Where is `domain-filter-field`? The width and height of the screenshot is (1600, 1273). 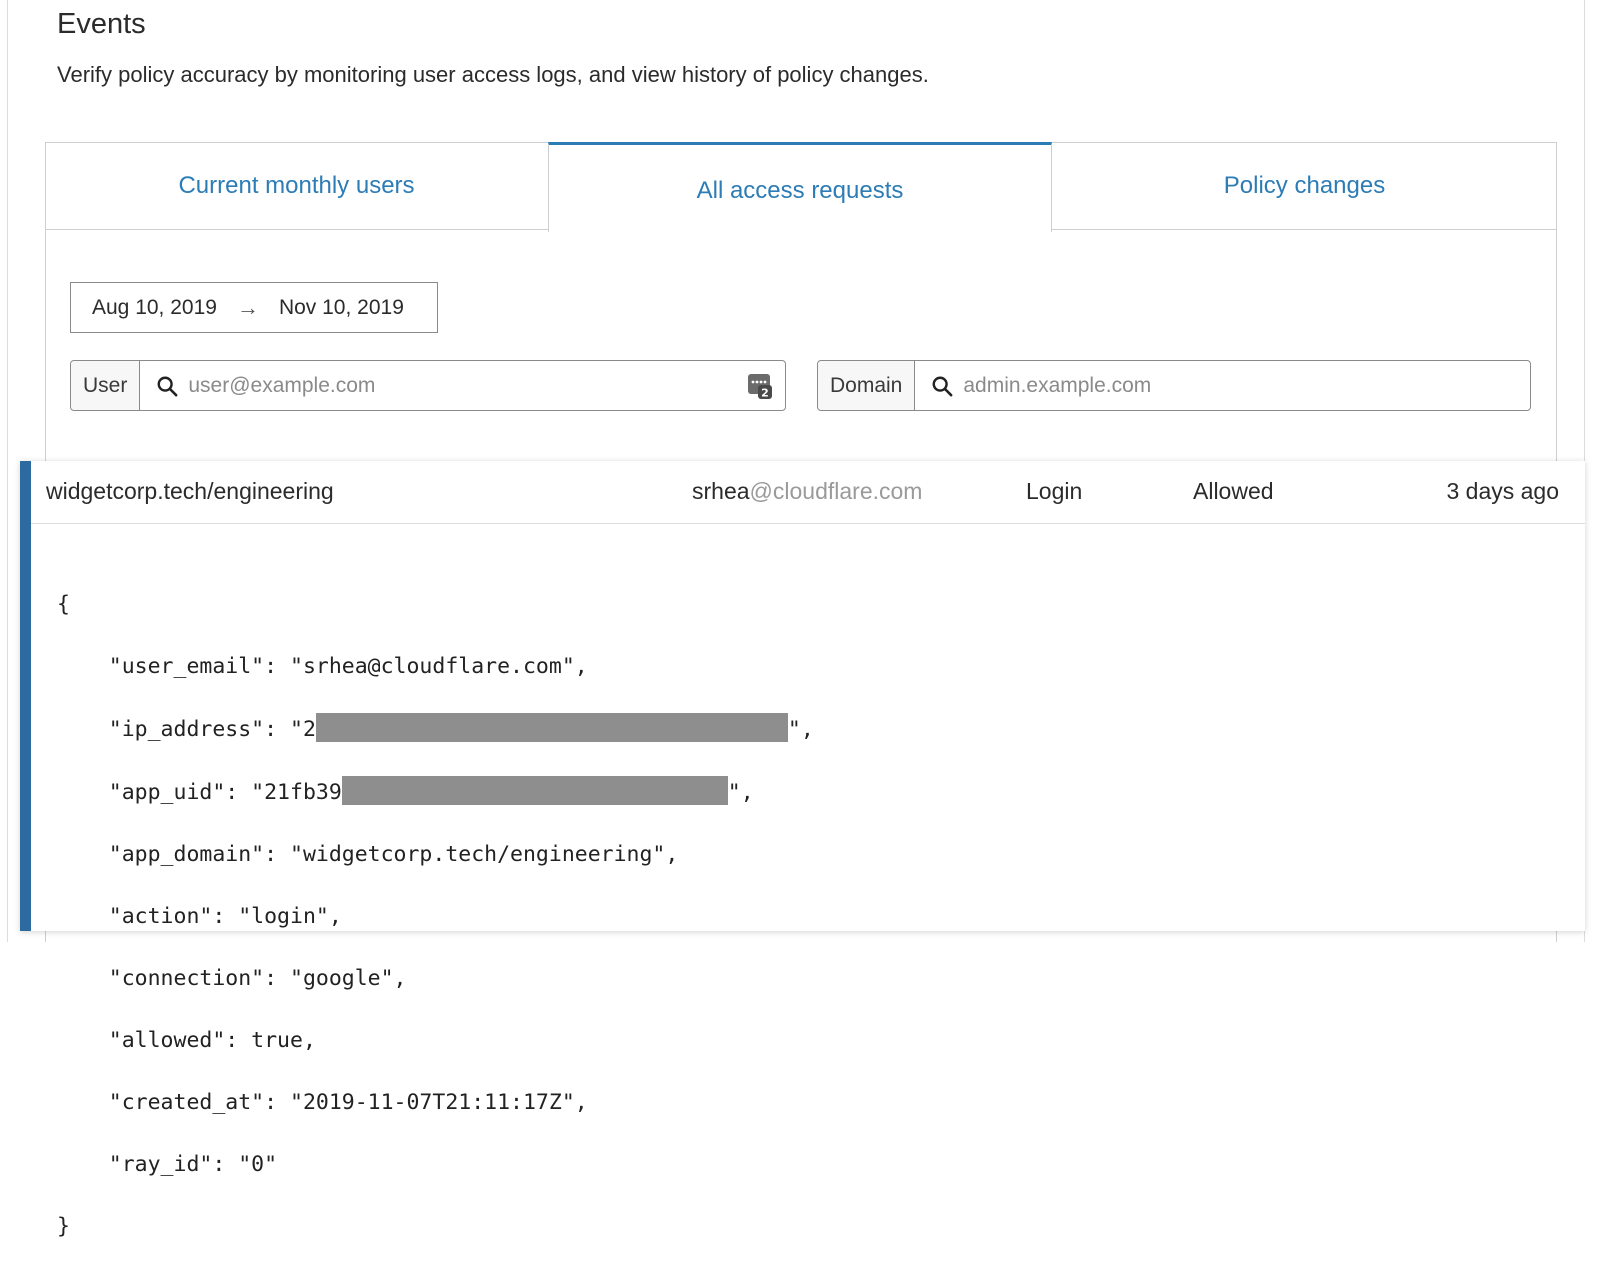 domain-filter-field is located at coordinates (1222, 385).